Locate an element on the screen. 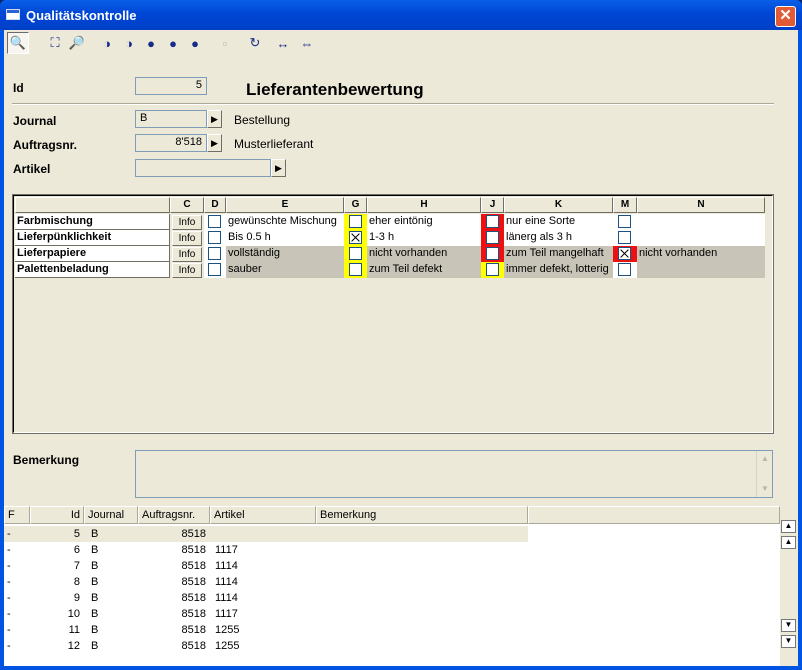 The width and height of the screenshot is (802, 670). stop-icon: ▫ is located at coordinates (225, 43).